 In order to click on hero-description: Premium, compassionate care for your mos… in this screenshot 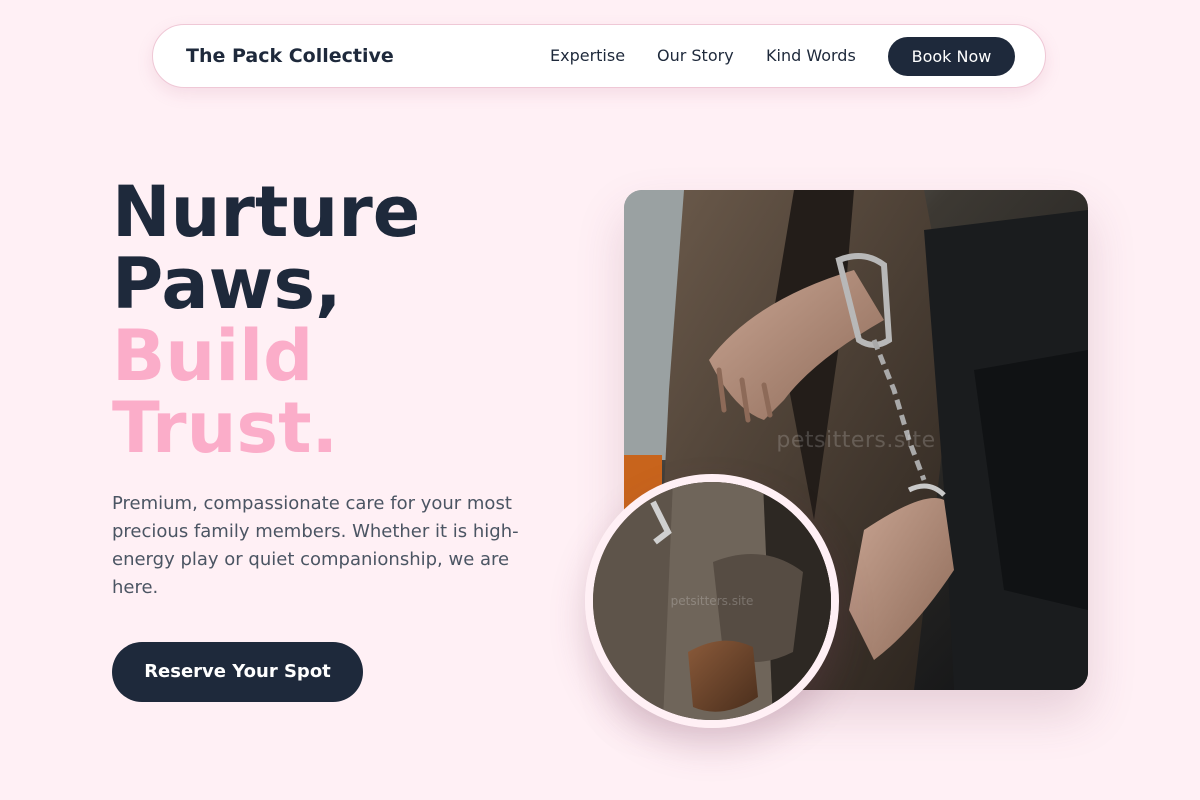, I will do `click(315, 545)`.